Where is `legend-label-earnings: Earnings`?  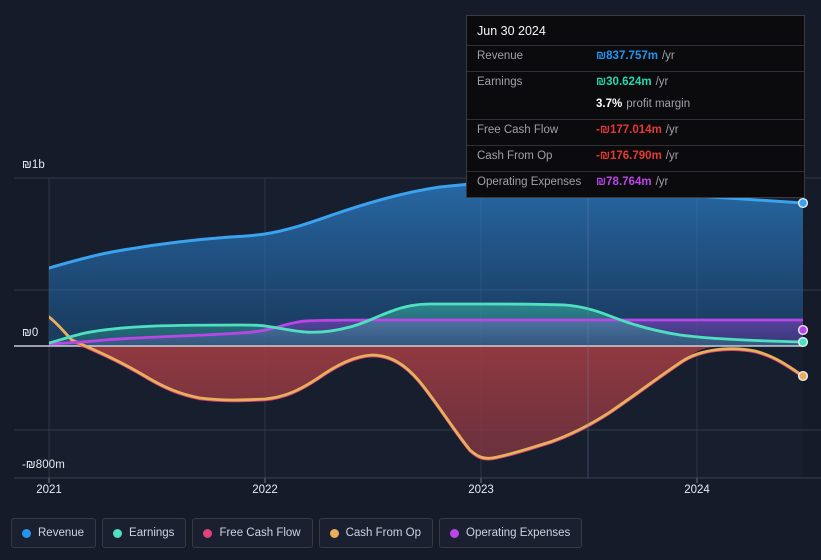
legend-label-earnings: Earnings is located at coordinates (152, 533).